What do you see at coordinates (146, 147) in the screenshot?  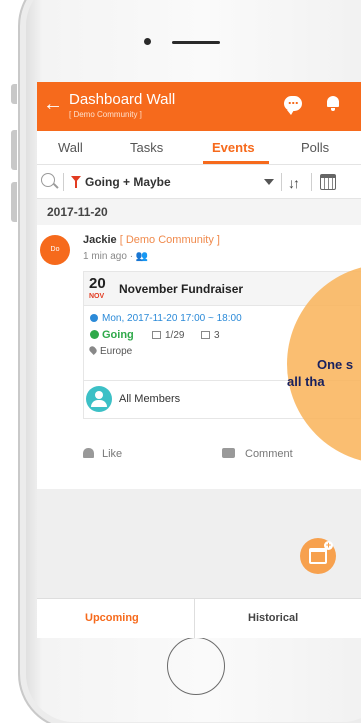 I see `tab-tasks: Tasks` at bounding box center [146, 147].